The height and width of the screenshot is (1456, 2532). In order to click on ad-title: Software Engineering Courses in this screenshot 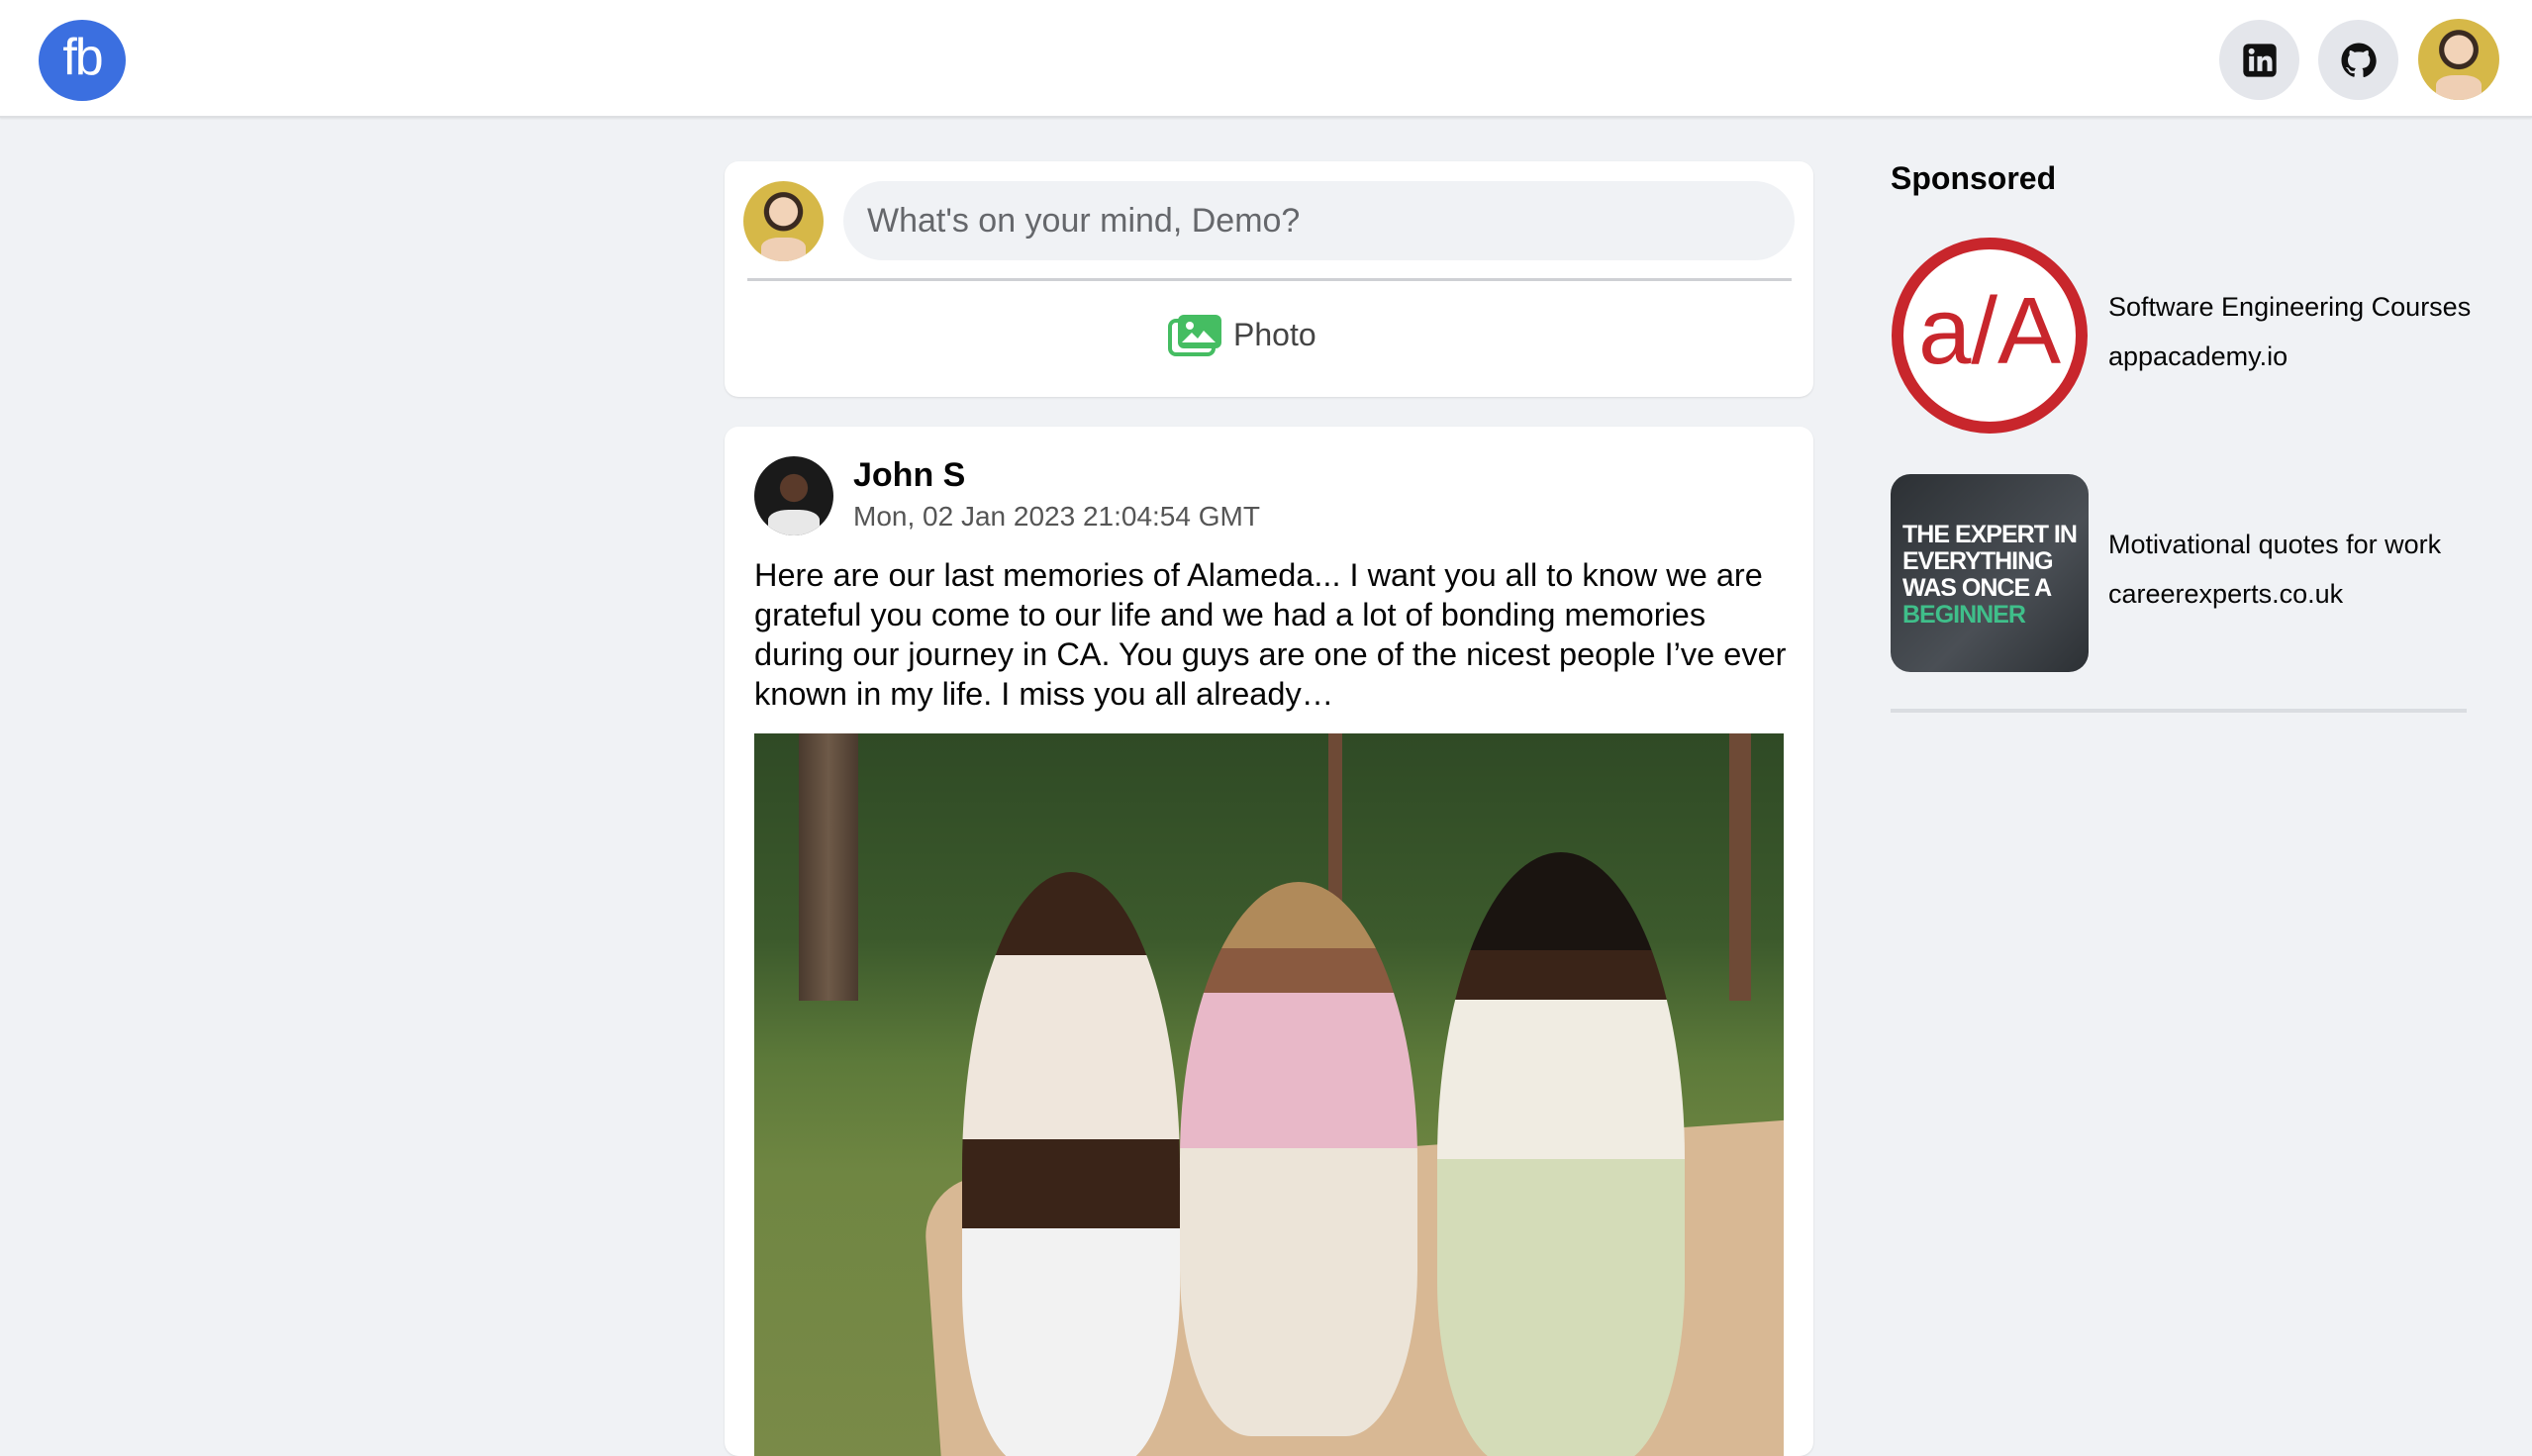, I will do `click(2290, 307)`.